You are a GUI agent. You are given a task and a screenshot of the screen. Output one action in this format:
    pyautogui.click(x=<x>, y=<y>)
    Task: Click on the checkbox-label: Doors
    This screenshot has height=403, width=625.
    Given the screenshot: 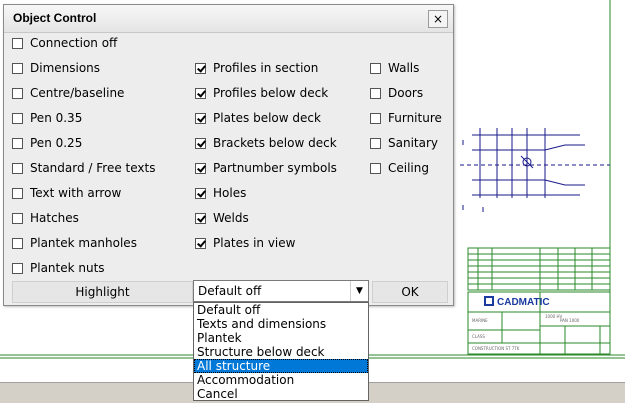 What is the action you would take?
    pyautogui.click(x=406, y=93)
    